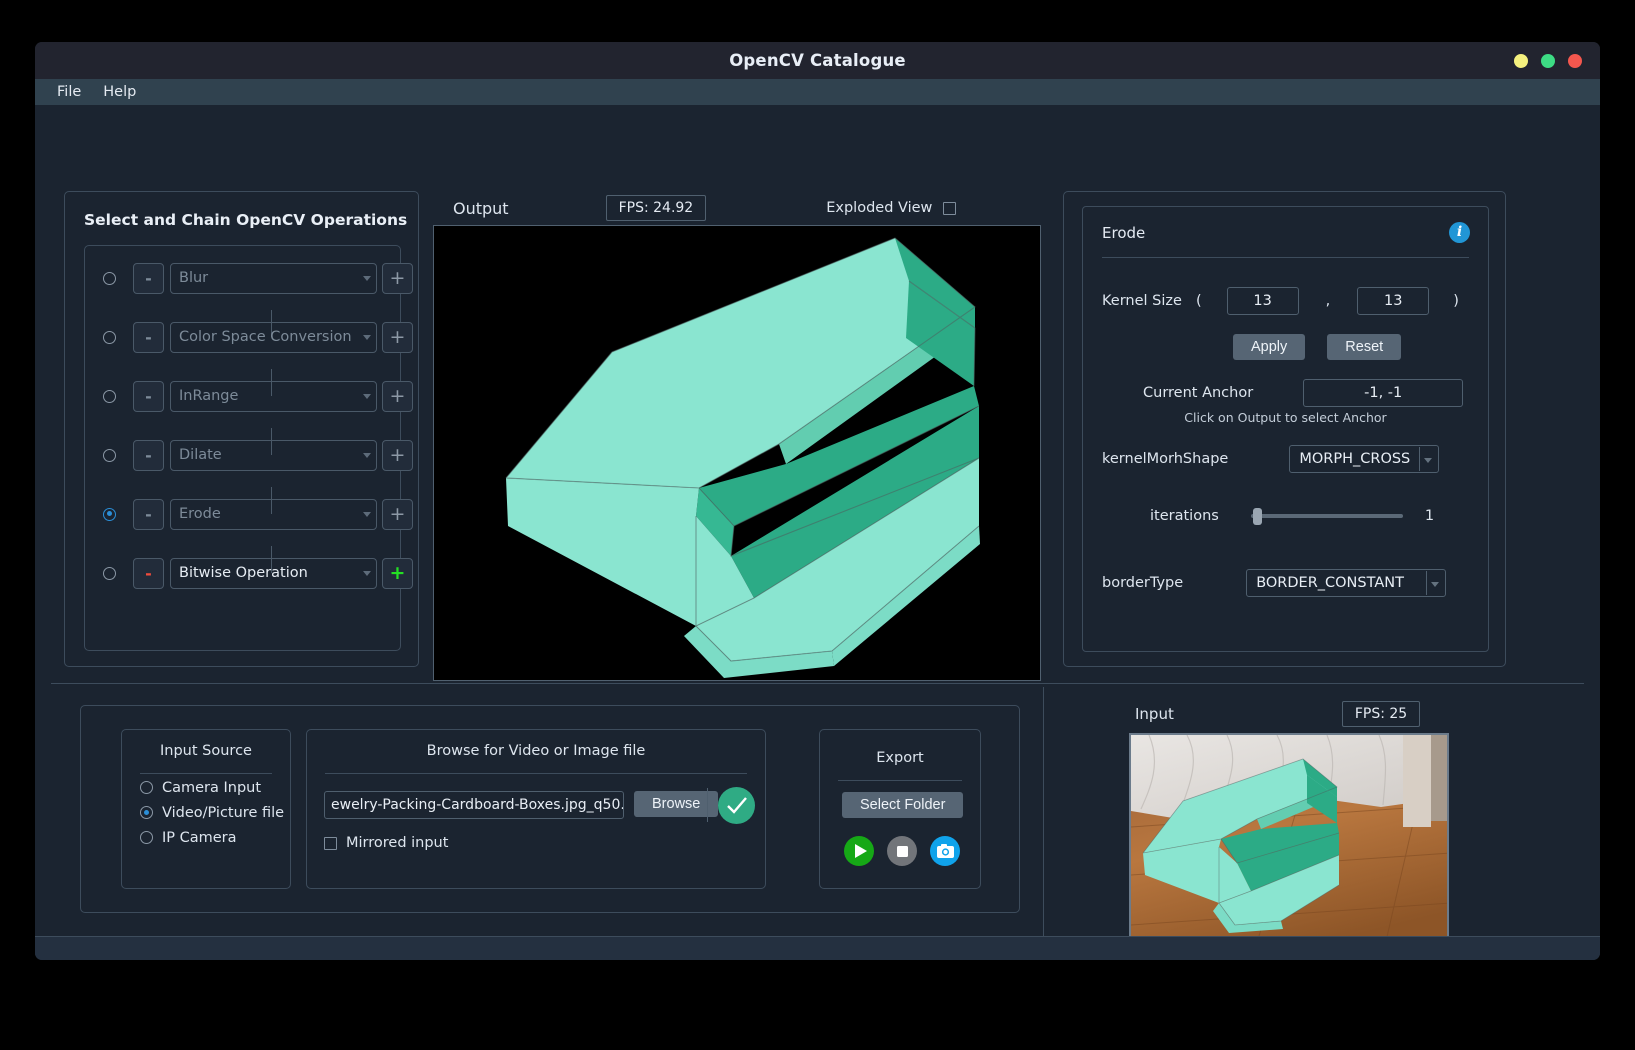 This screenshot has height=1050, width=1635. Describe the element at coordinates (676, 804) in the screenshot. I see `browse-button: Browse` at that location.